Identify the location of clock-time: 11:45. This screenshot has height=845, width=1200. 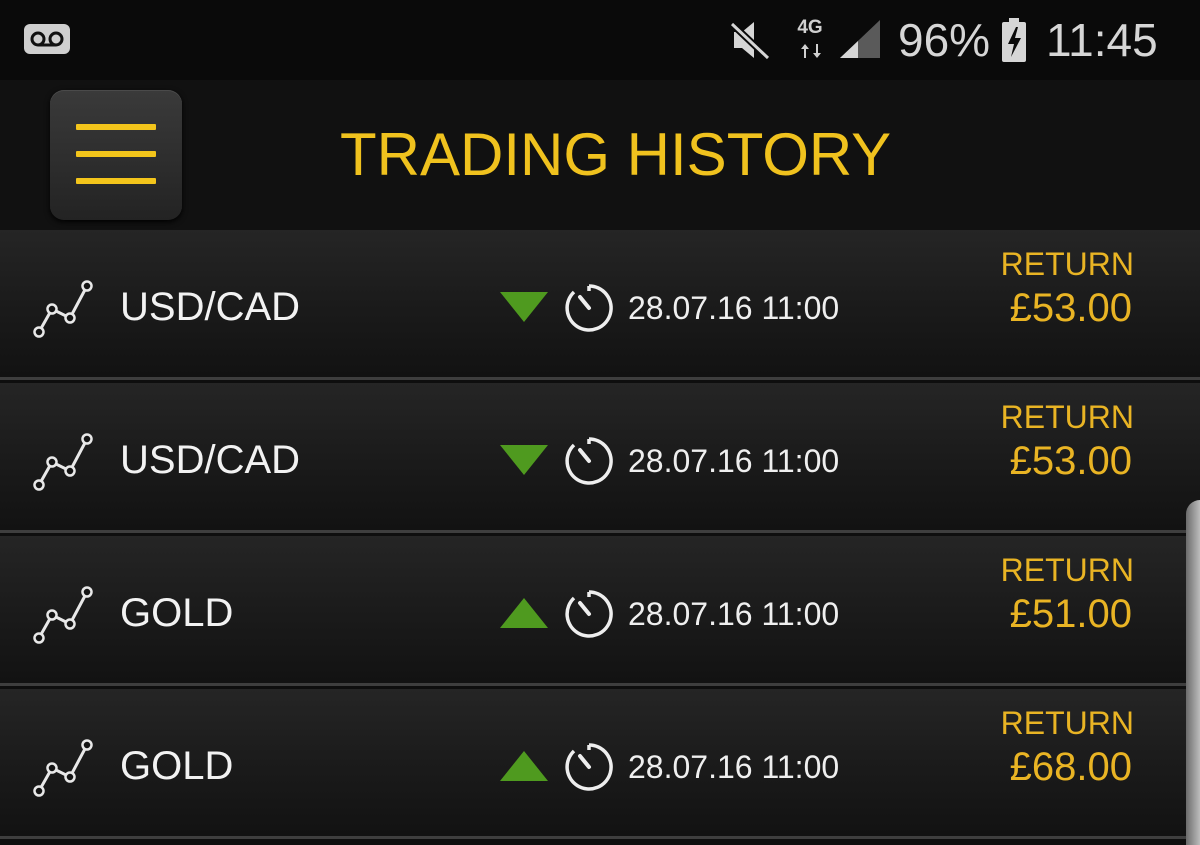
(1102, 40).